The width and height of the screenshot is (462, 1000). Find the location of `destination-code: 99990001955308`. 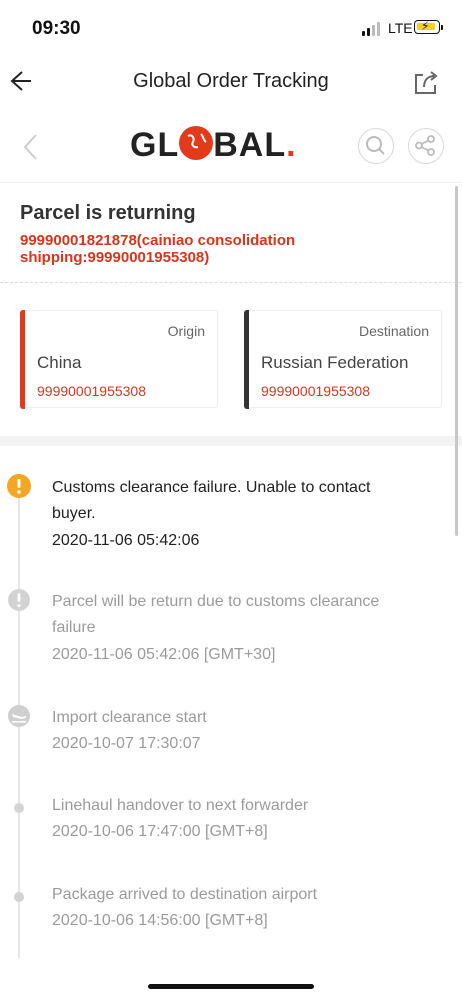

destination-code: 99990001955308 is located at coordinates (316, 391).